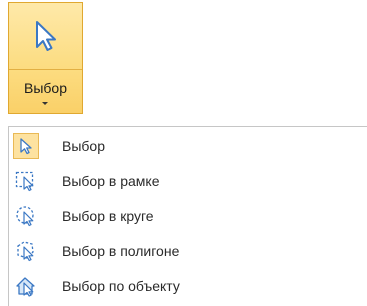  What do you see at coordinates (83, 146) in the screenshot?
I see `menu-item-label: Выбор` at bounding box center [83, 146].